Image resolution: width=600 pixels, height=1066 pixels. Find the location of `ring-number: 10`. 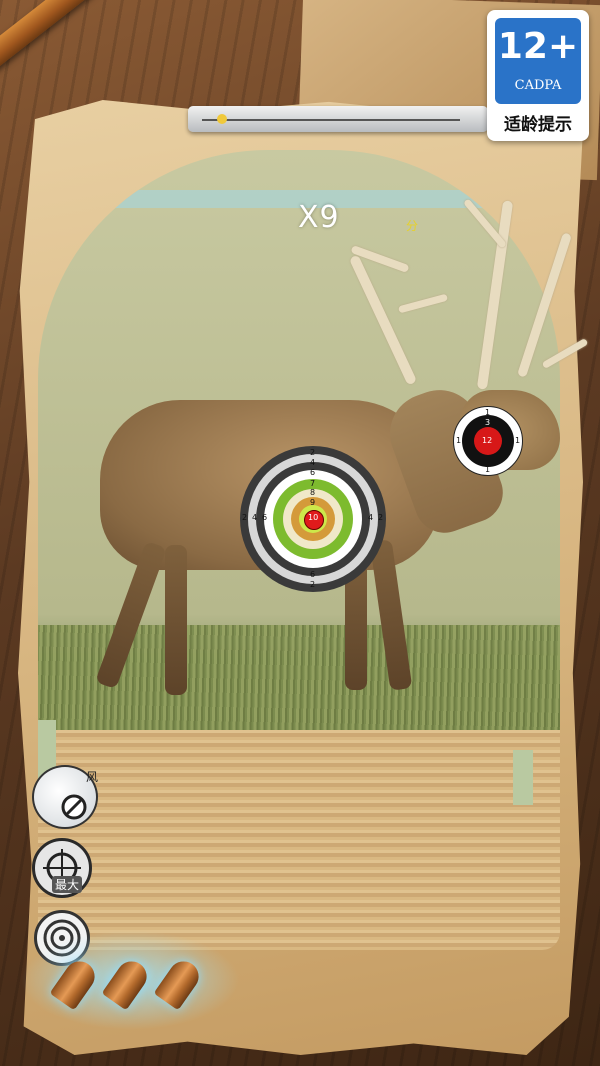

ring-number: 10 is located at coordinates (313, 517).